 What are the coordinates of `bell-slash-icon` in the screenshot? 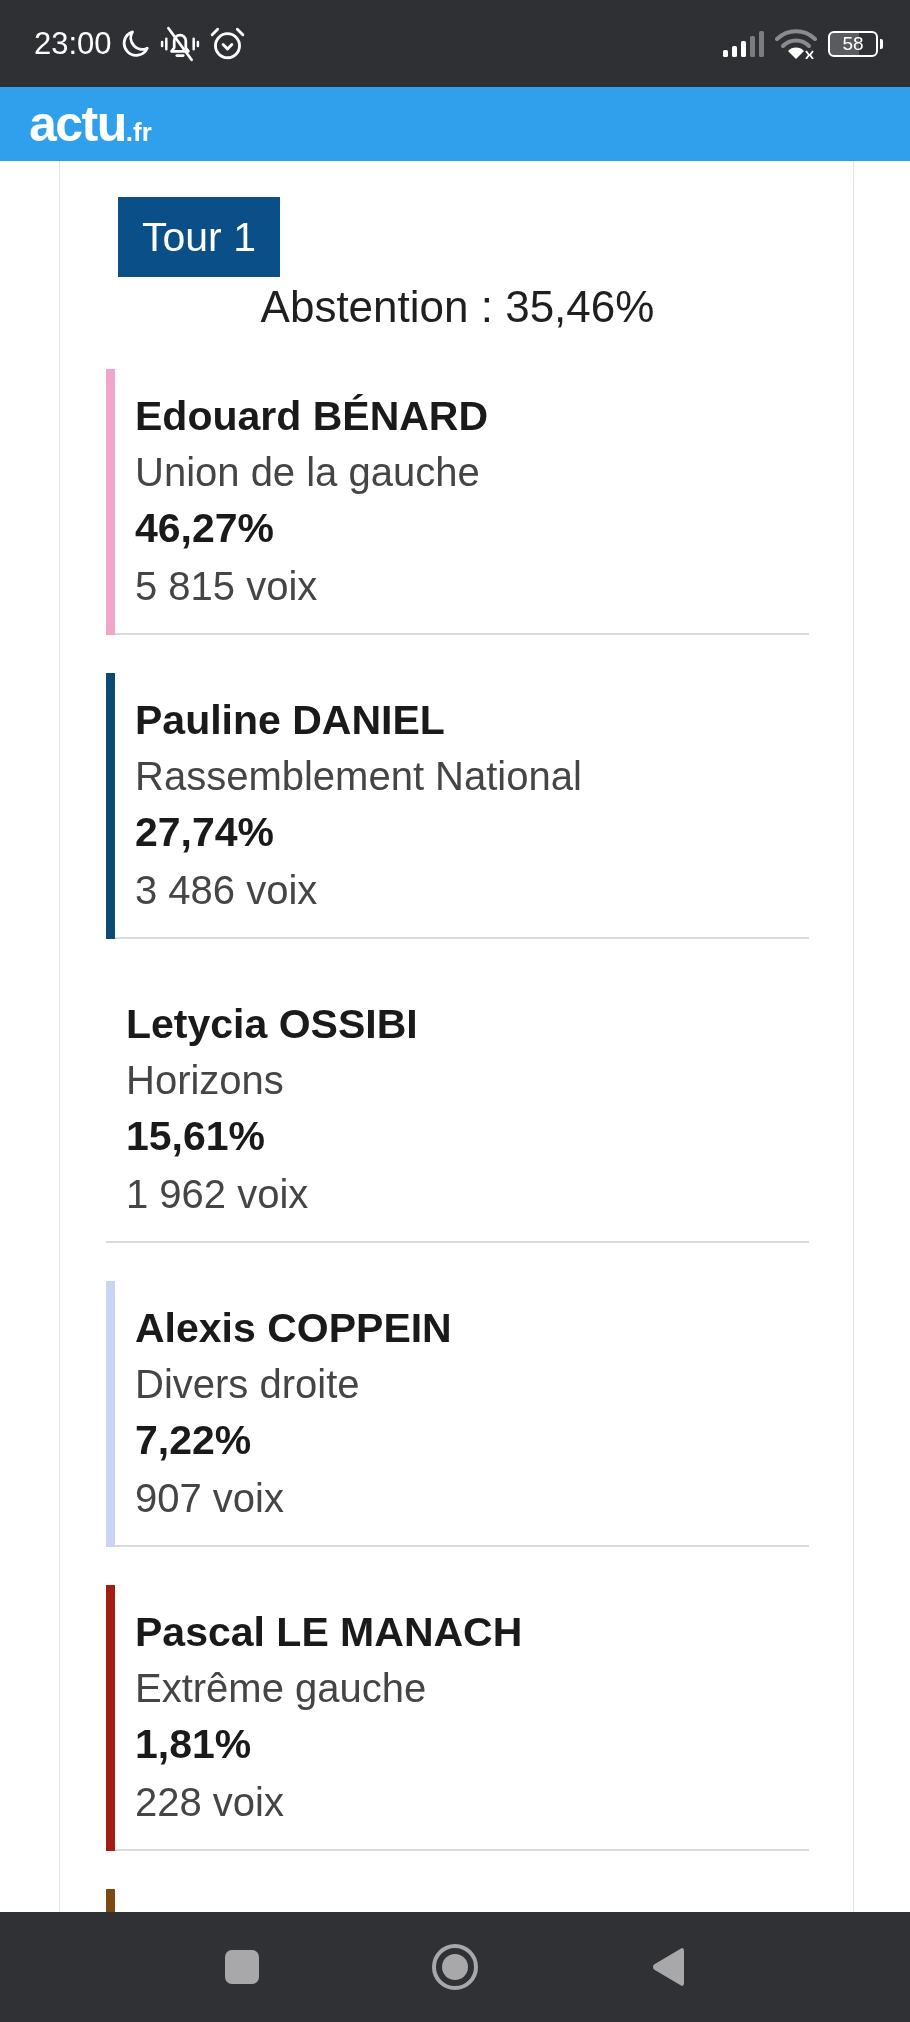 It's located at (179, 43).